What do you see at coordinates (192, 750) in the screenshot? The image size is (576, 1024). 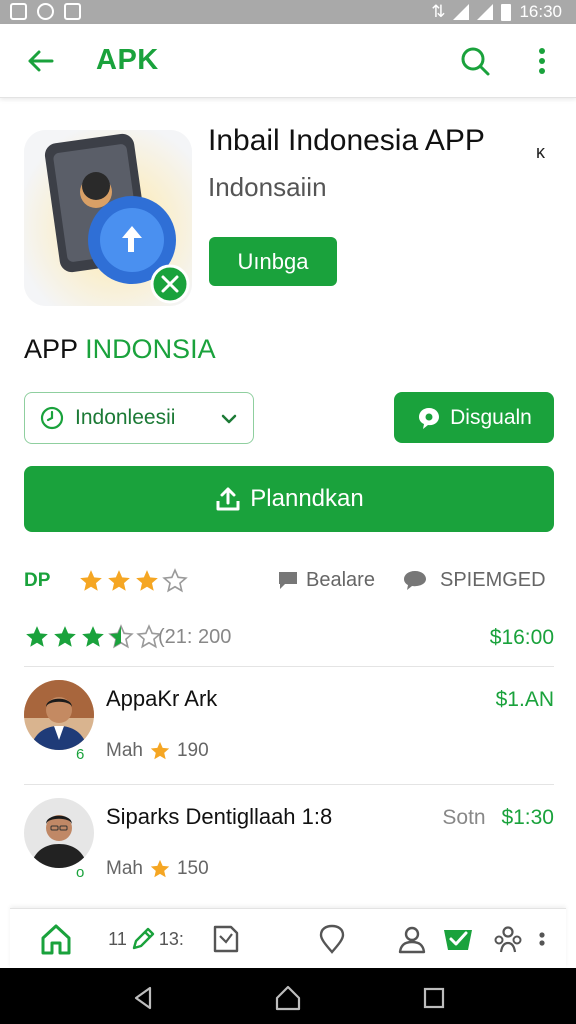 I see `review-meta-value: 190` at bounding box center [192, 750].